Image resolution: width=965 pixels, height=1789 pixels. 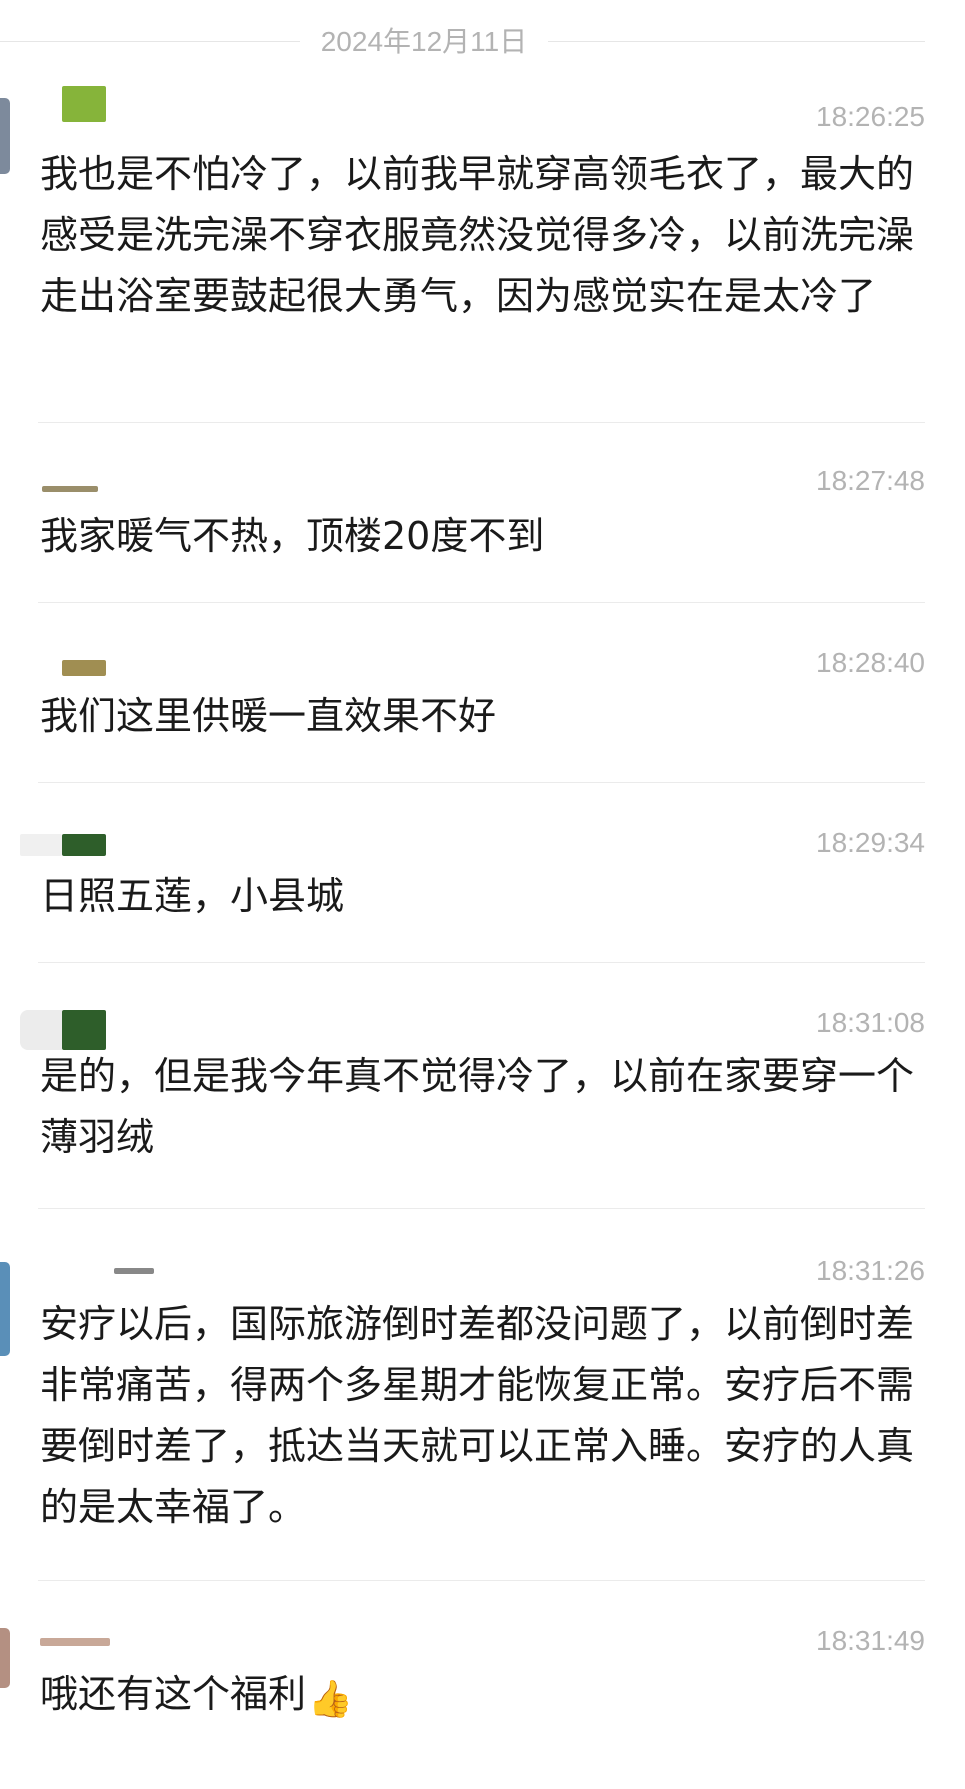 I want to click on comment-item: 18:28:40 我们这里供暖一直效果不好, so click(x=482, y=700).